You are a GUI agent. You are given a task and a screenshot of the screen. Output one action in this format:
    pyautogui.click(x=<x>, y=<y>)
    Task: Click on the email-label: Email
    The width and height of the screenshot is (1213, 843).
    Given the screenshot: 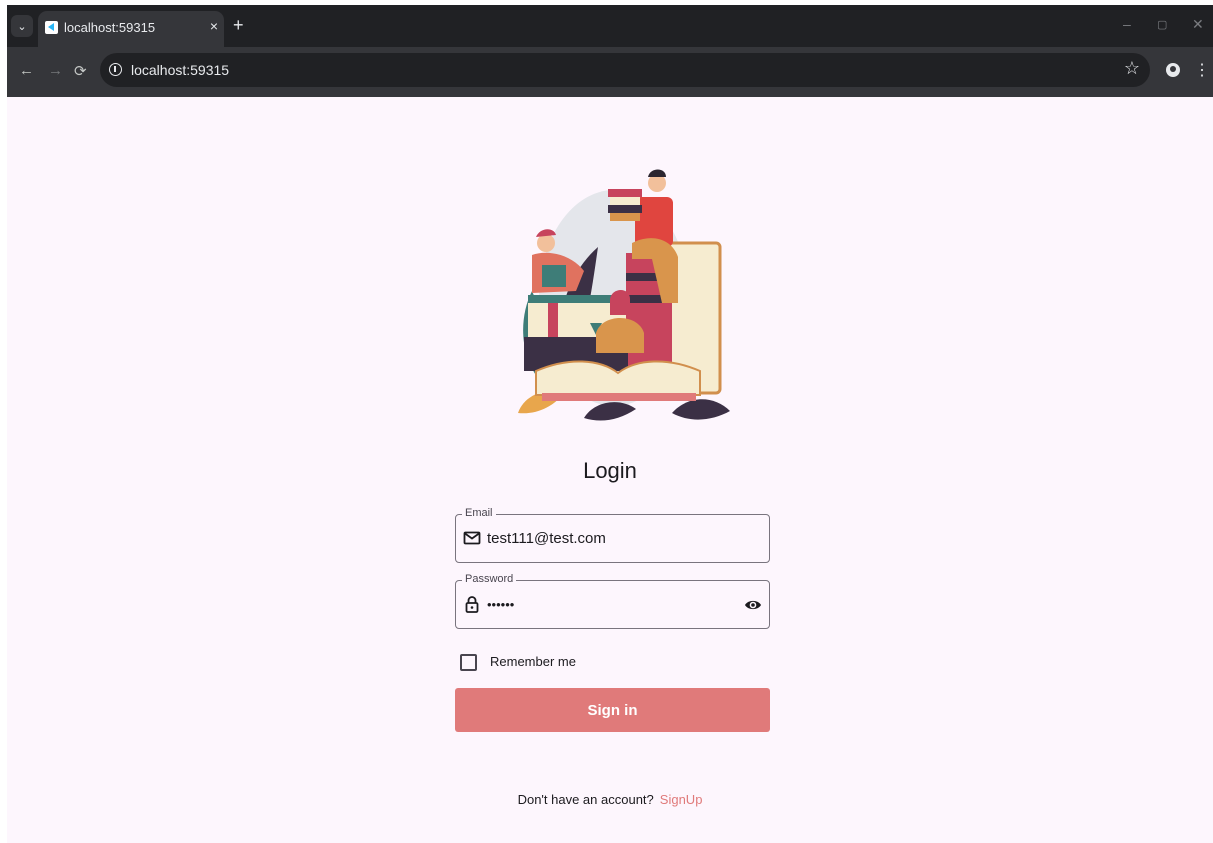 What is the action you would take?
    pyautogui.click(x=479, y=513)
    